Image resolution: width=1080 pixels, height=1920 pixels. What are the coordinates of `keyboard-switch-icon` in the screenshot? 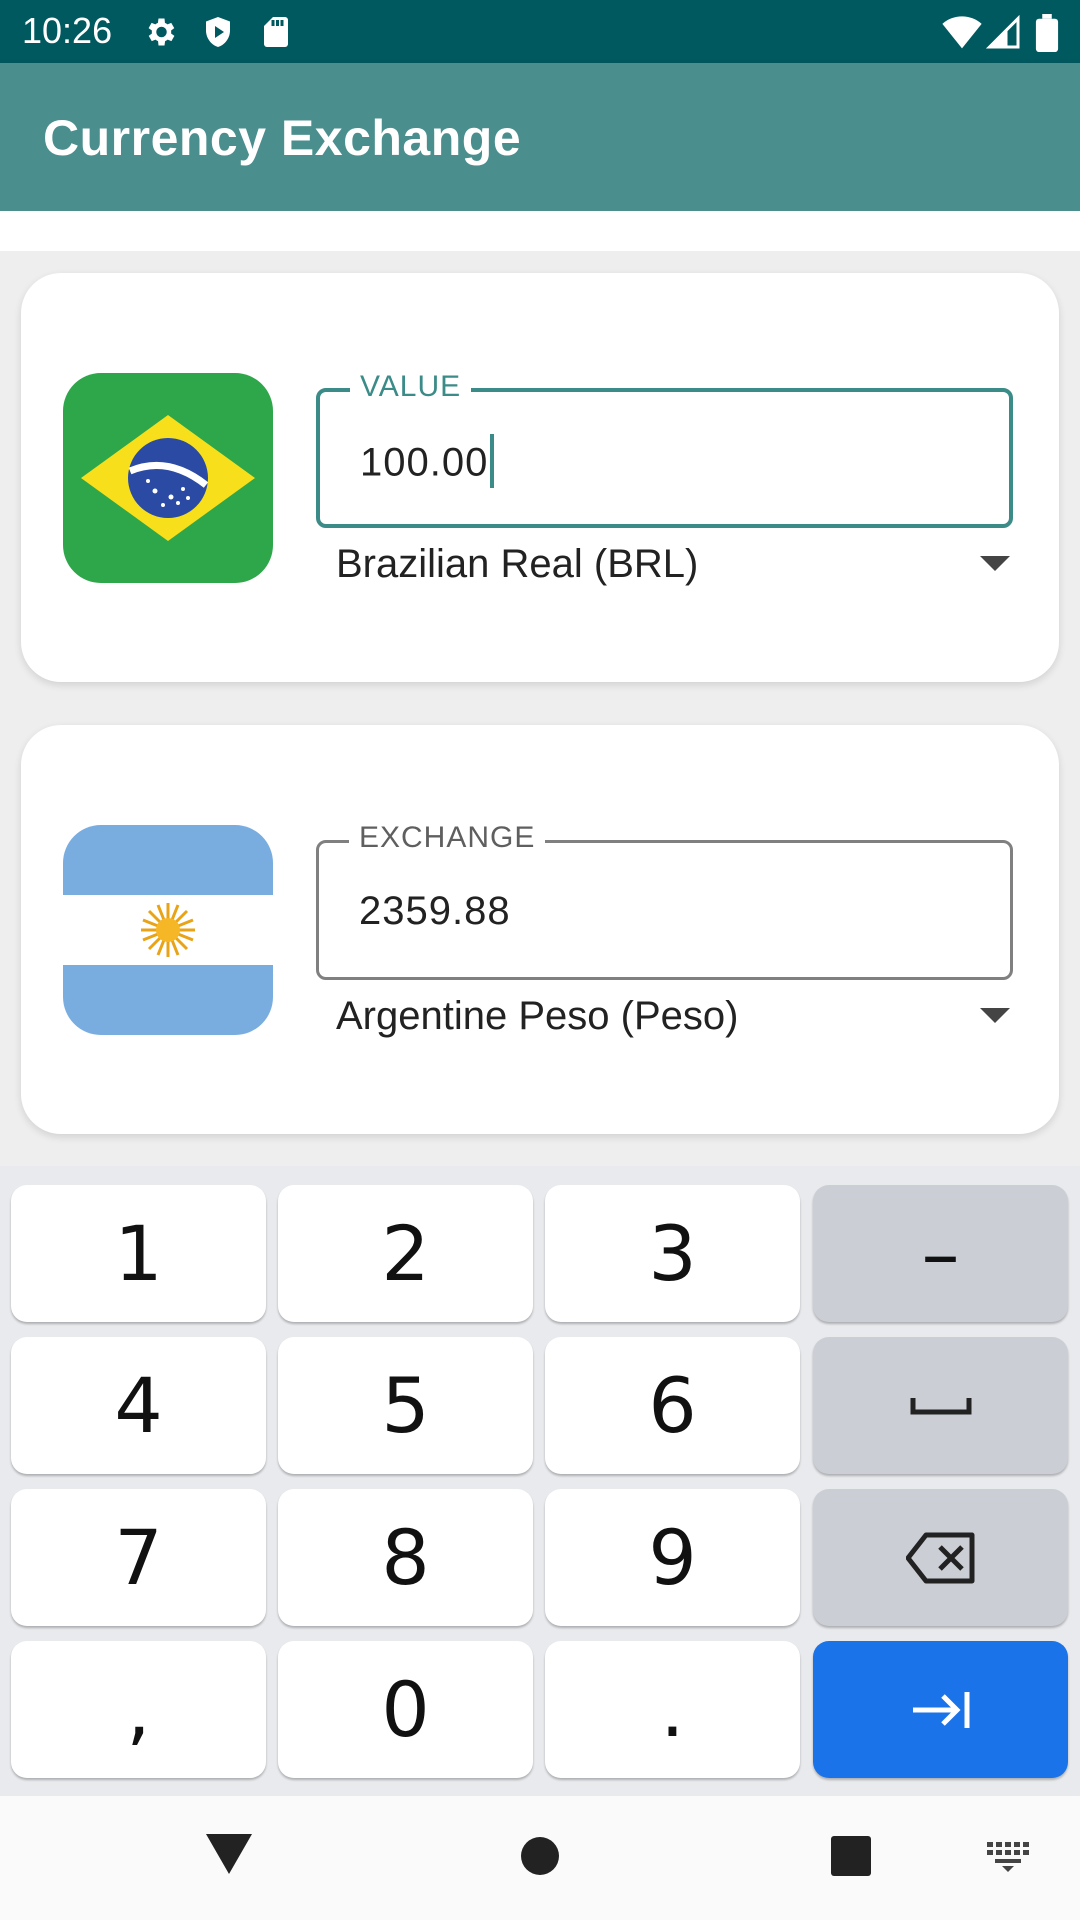 It's located at (1008, 1857).